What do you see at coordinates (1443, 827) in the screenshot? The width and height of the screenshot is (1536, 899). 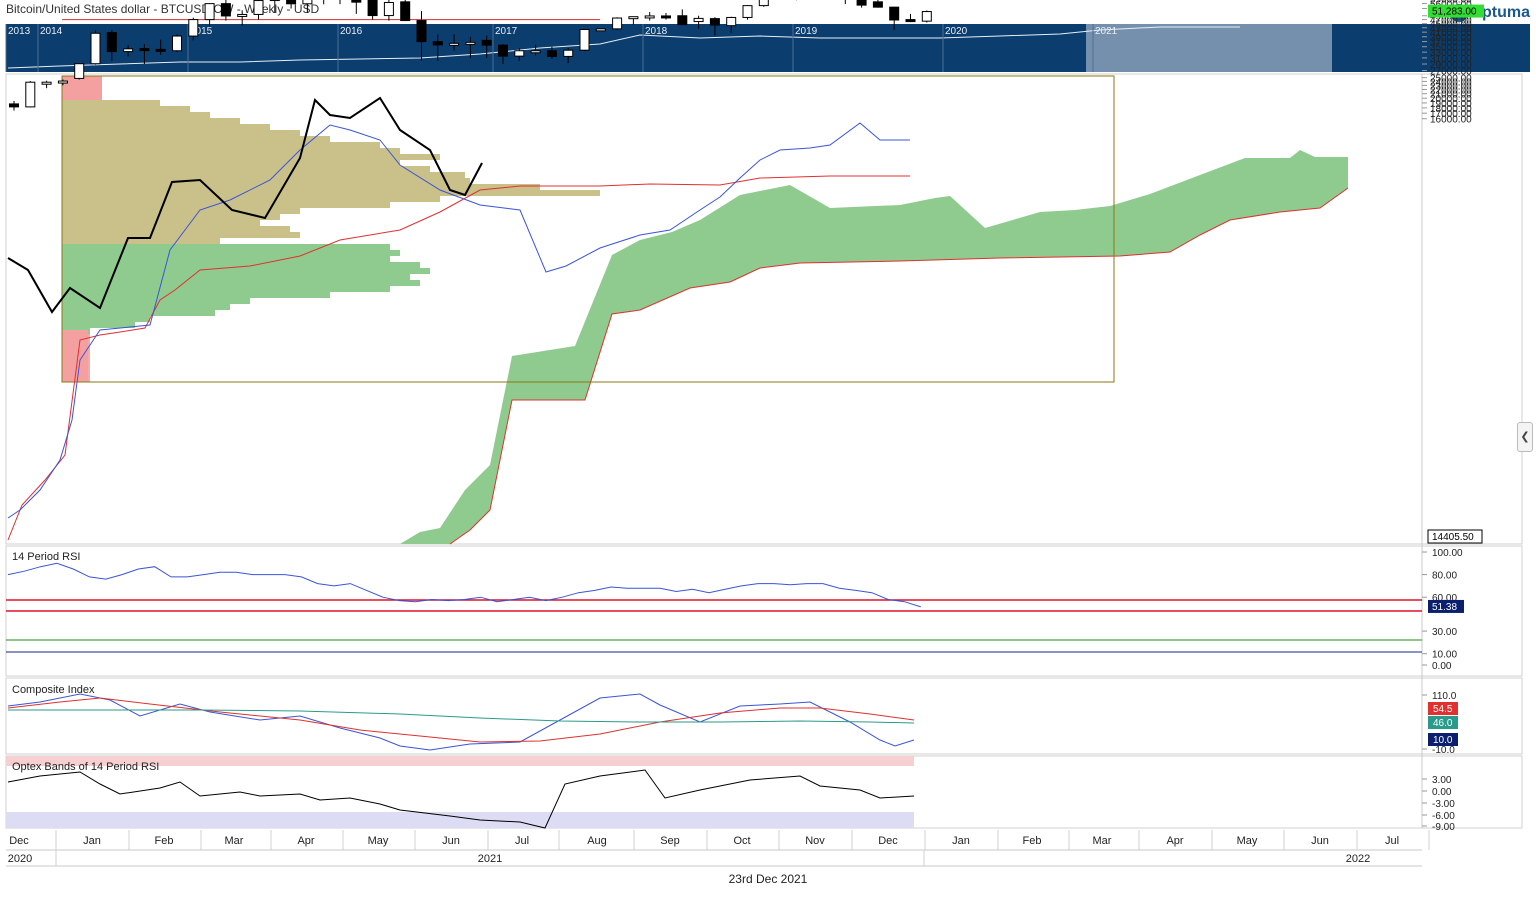 I see `optex-tick-label: -9.00` at bounding box center [1443, 827].